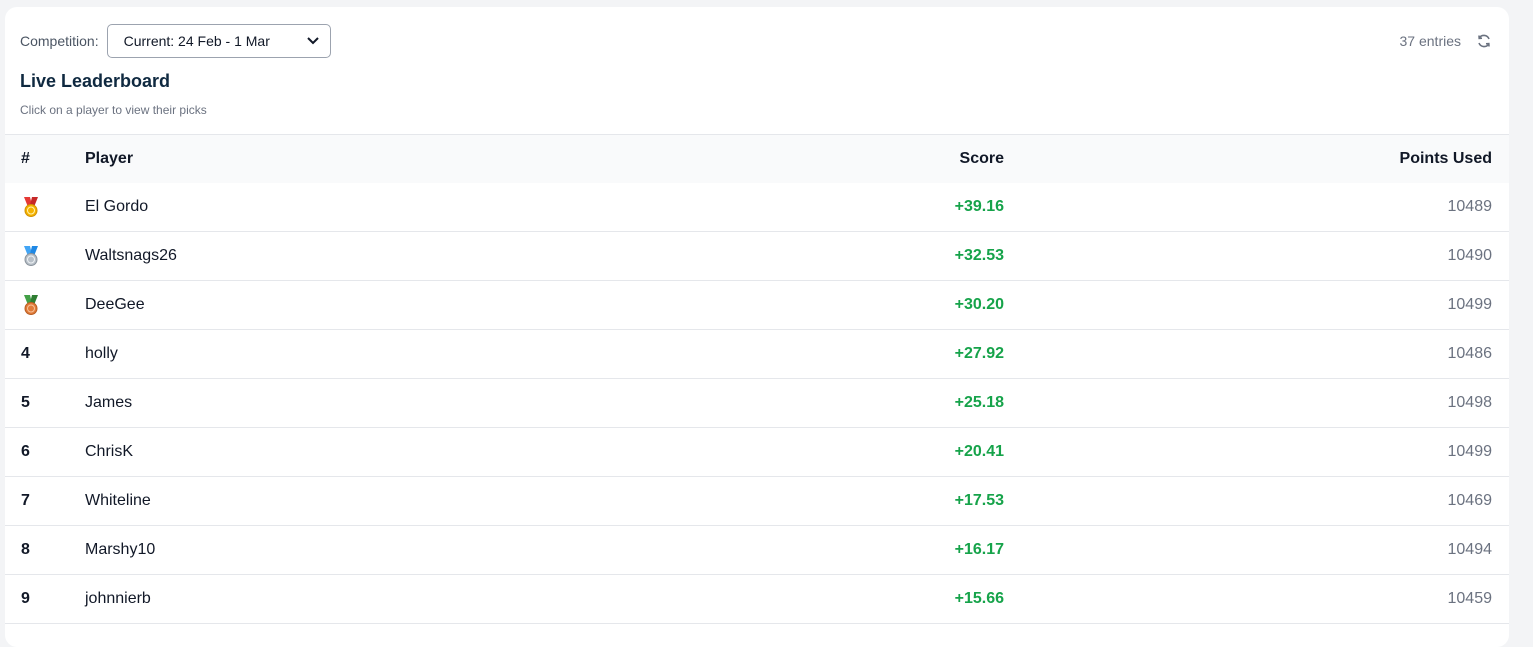  What do you see at coordinates (25, 598) in the screenshot?
I see `rank-cell: 9` at bounding box center [25, 598].